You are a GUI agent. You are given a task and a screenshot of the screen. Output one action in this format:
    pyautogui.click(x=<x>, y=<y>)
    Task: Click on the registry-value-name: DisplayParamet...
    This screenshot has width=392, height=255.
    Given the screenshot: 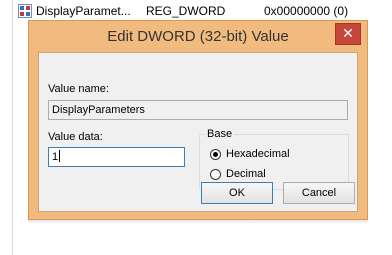 What is the action you would take?
    pyautogui.click(x=83, y=11)
    